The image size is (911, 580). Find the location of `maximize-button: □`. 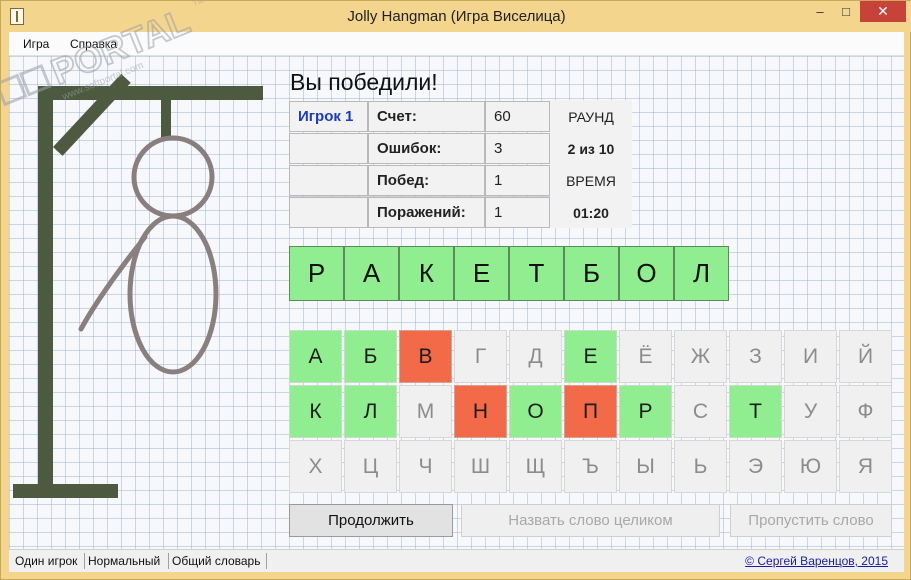

maximize-button: □ is located at coordinates (846, 11).